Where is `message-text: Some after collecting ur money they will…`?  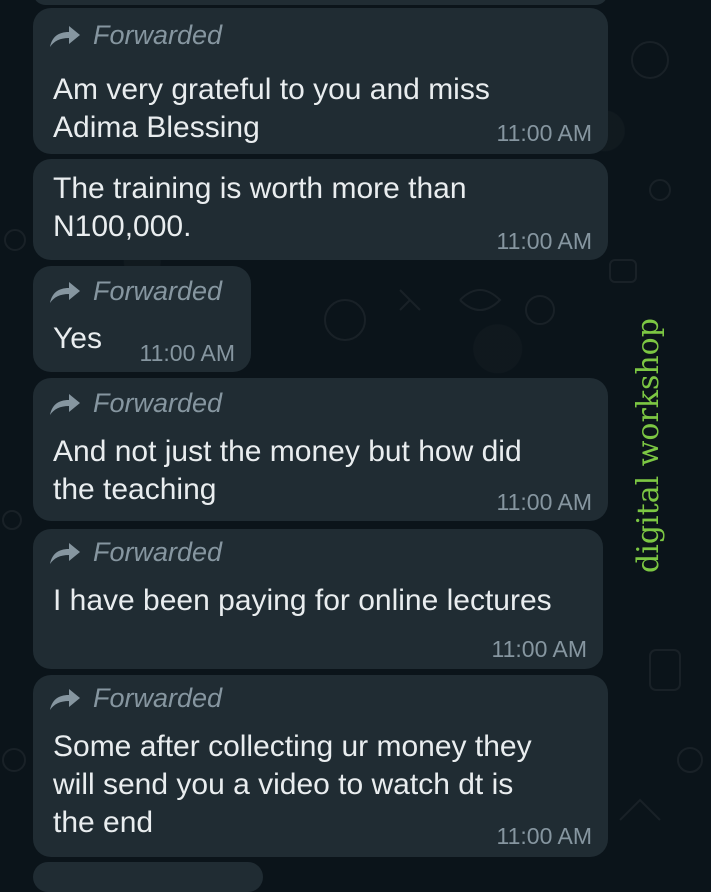 message-text: Some after collecting ur money they will… is located at coordinates (292, 784).